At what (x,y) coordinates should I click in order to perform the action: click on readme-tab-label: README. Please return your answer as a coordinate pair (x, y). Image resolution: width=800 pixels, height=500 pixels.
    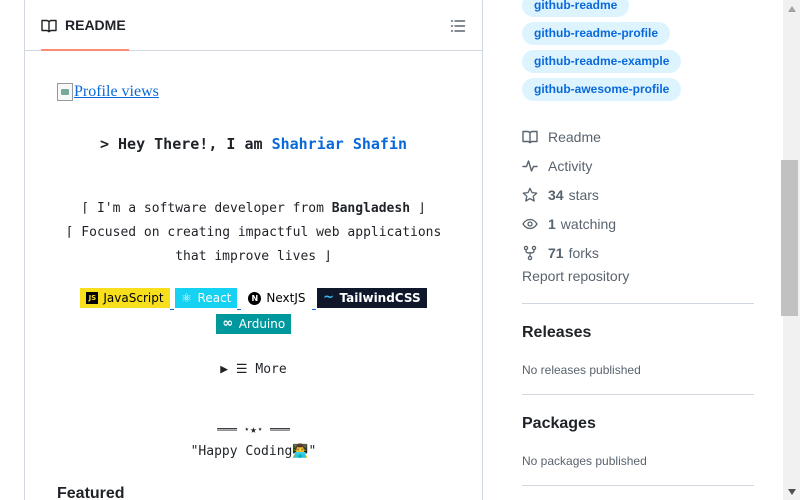
    Looking at the image, I should click on (95, 25).